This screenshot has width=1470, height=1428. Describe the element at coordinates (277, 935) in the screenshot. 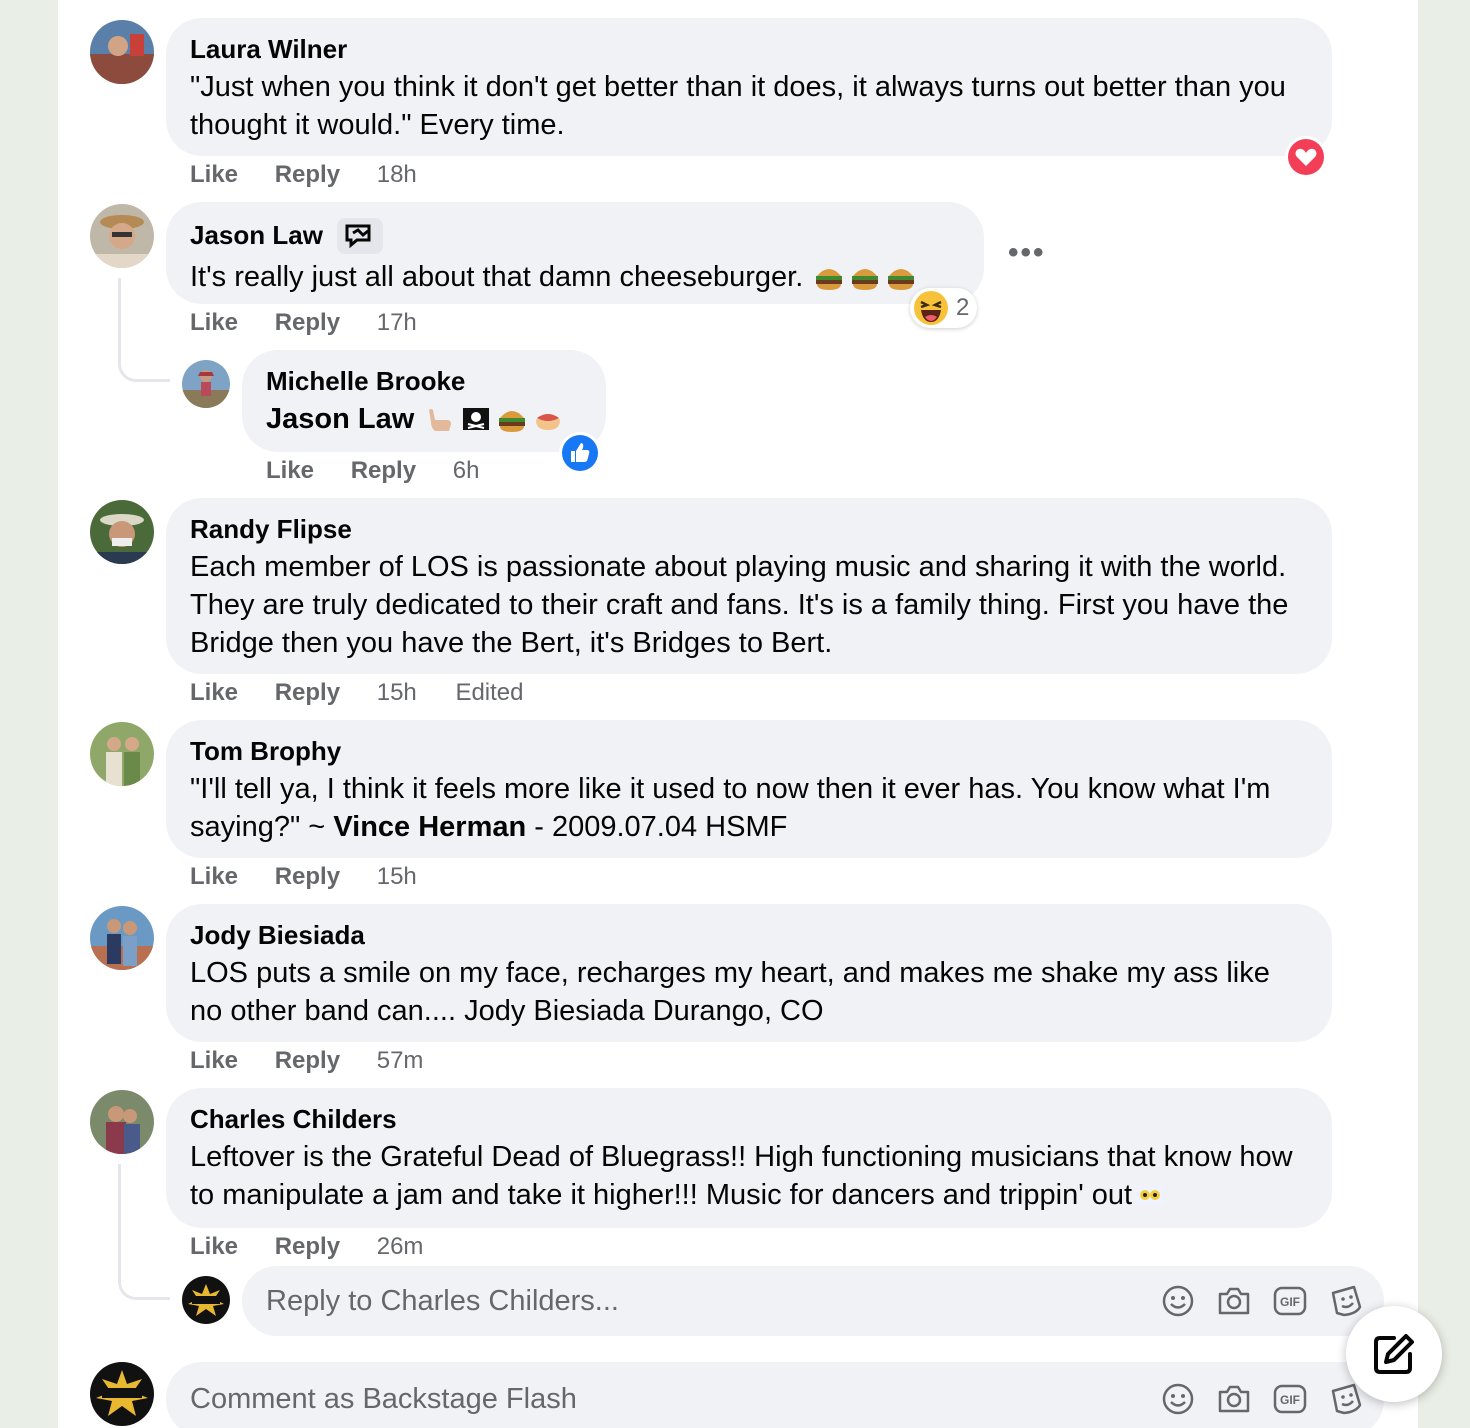

I see `comment-author: Jody Biesiada` at that location.